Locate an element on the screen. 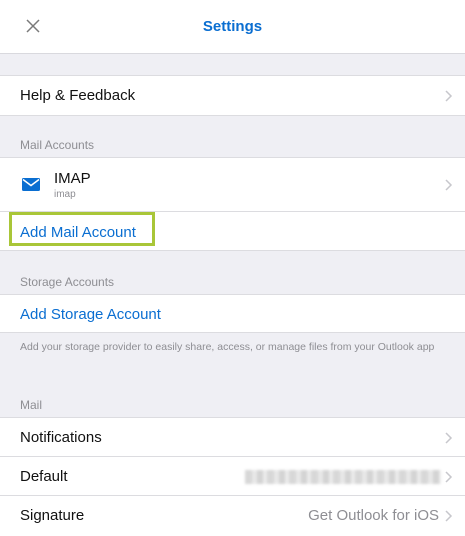  mail-accounts-section-label: Mail Accounts is located at coordinates (57, 145).